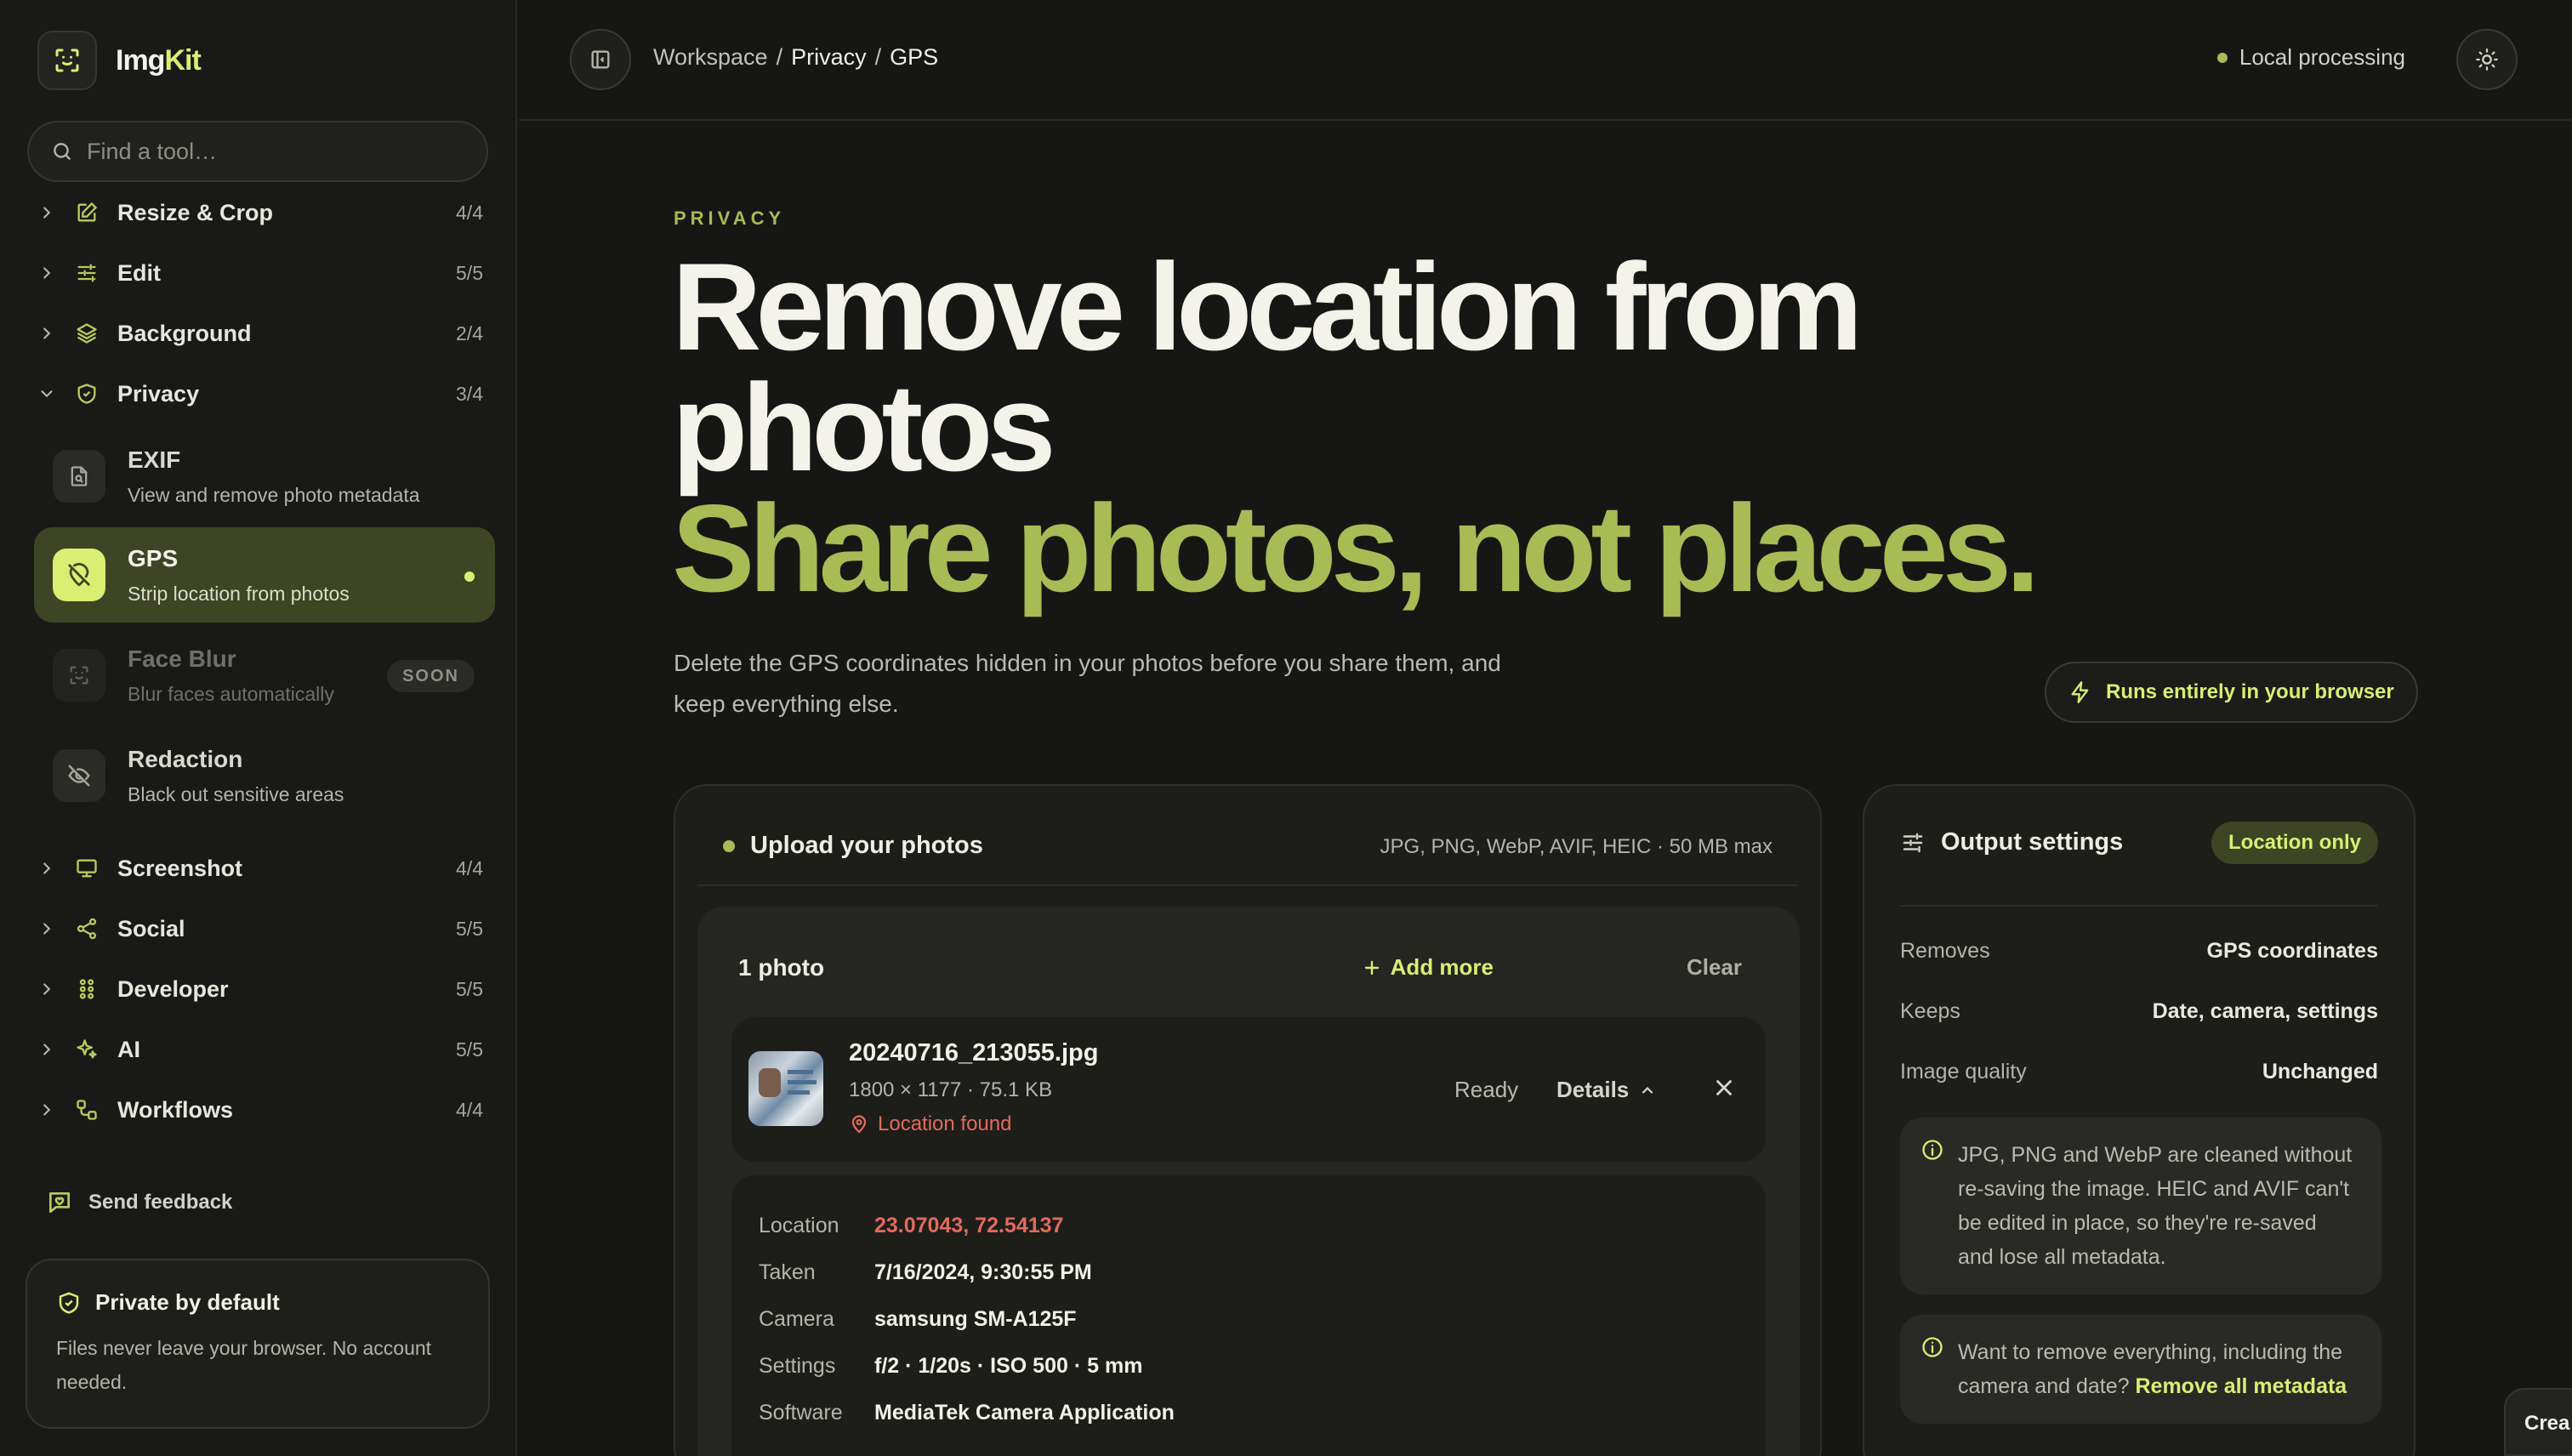  What do you see at coordinates (1964, 1071) in the screenshot?
I see `setting-key: Image quality` at bounding box center [1964, 1071].